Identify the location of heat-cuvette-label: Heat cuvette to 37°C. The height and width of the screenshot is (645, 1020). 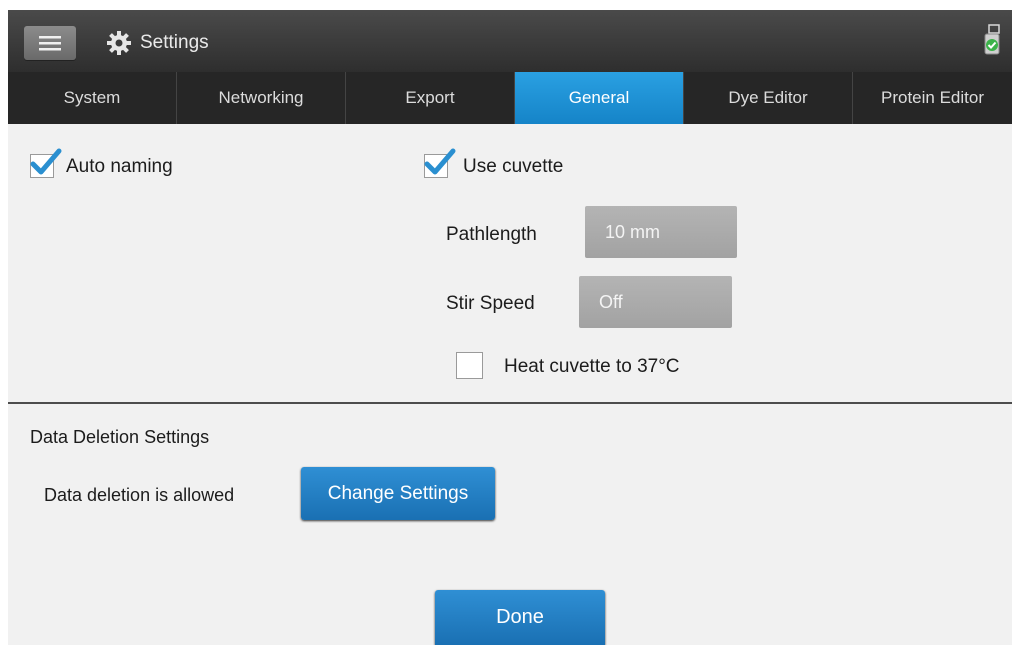
(592, 366).